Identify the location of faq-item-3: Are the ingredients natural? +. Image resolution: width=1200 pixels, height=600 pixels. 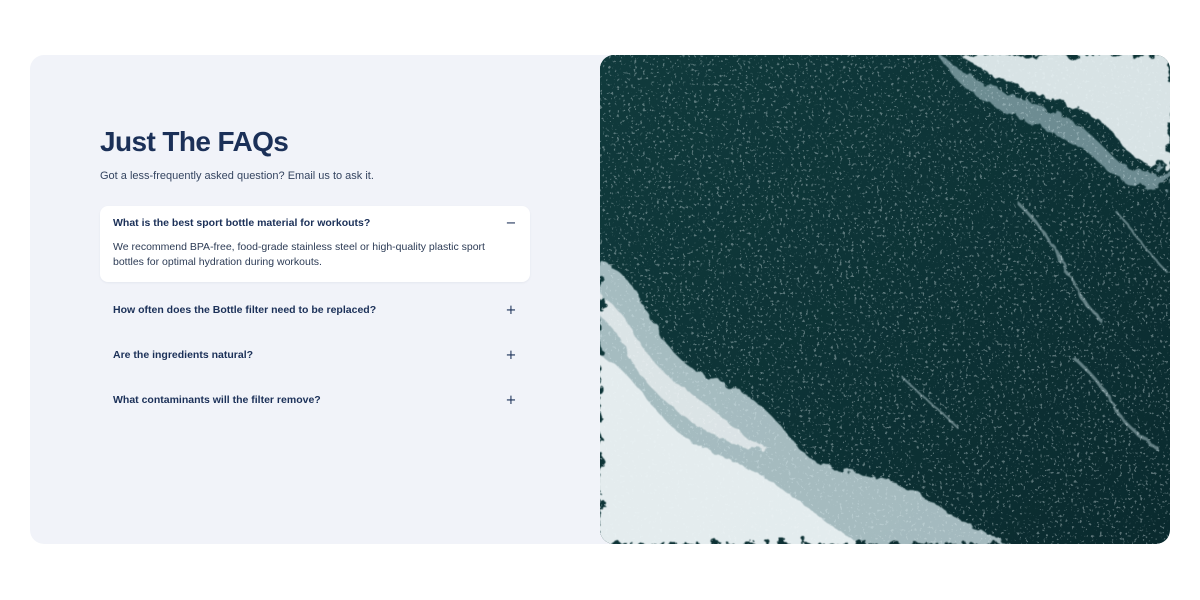
(315, 355).